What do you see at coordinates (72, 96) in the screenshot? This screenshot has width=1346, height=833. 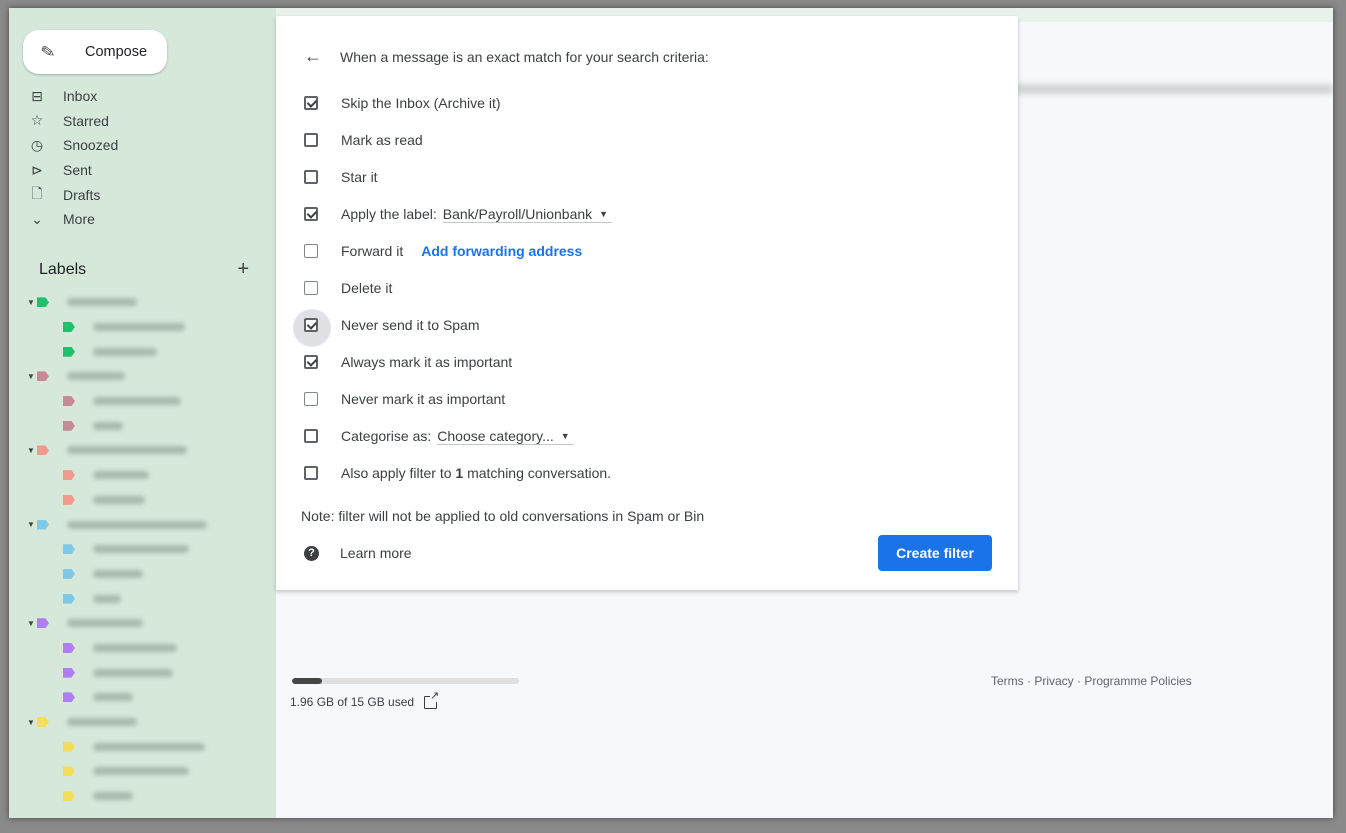 I see `sidebar-item-inbox: ⊟ Inbox` at bounding box center [72, 96].